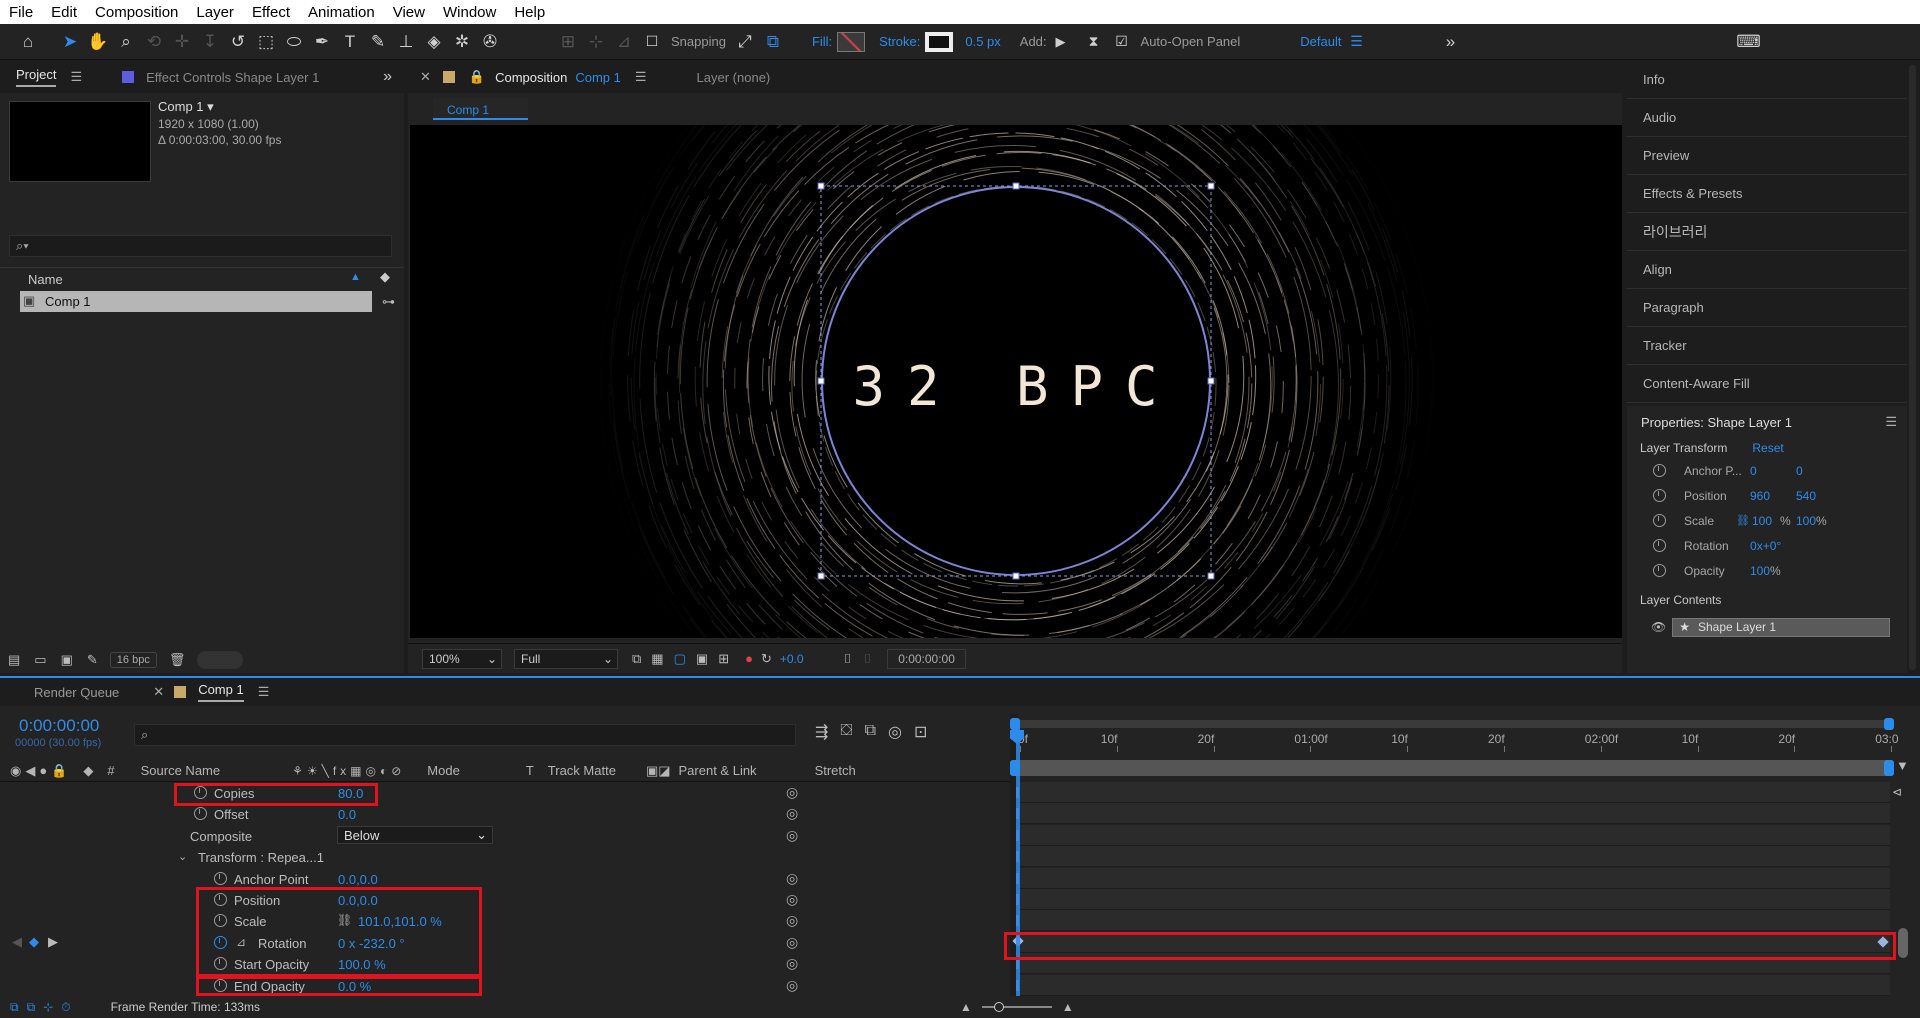 Image resolution: width=1920 pixels, height=1018 pixels. I want to click on eraser-tool-icon: ◈, so click(434, 42).